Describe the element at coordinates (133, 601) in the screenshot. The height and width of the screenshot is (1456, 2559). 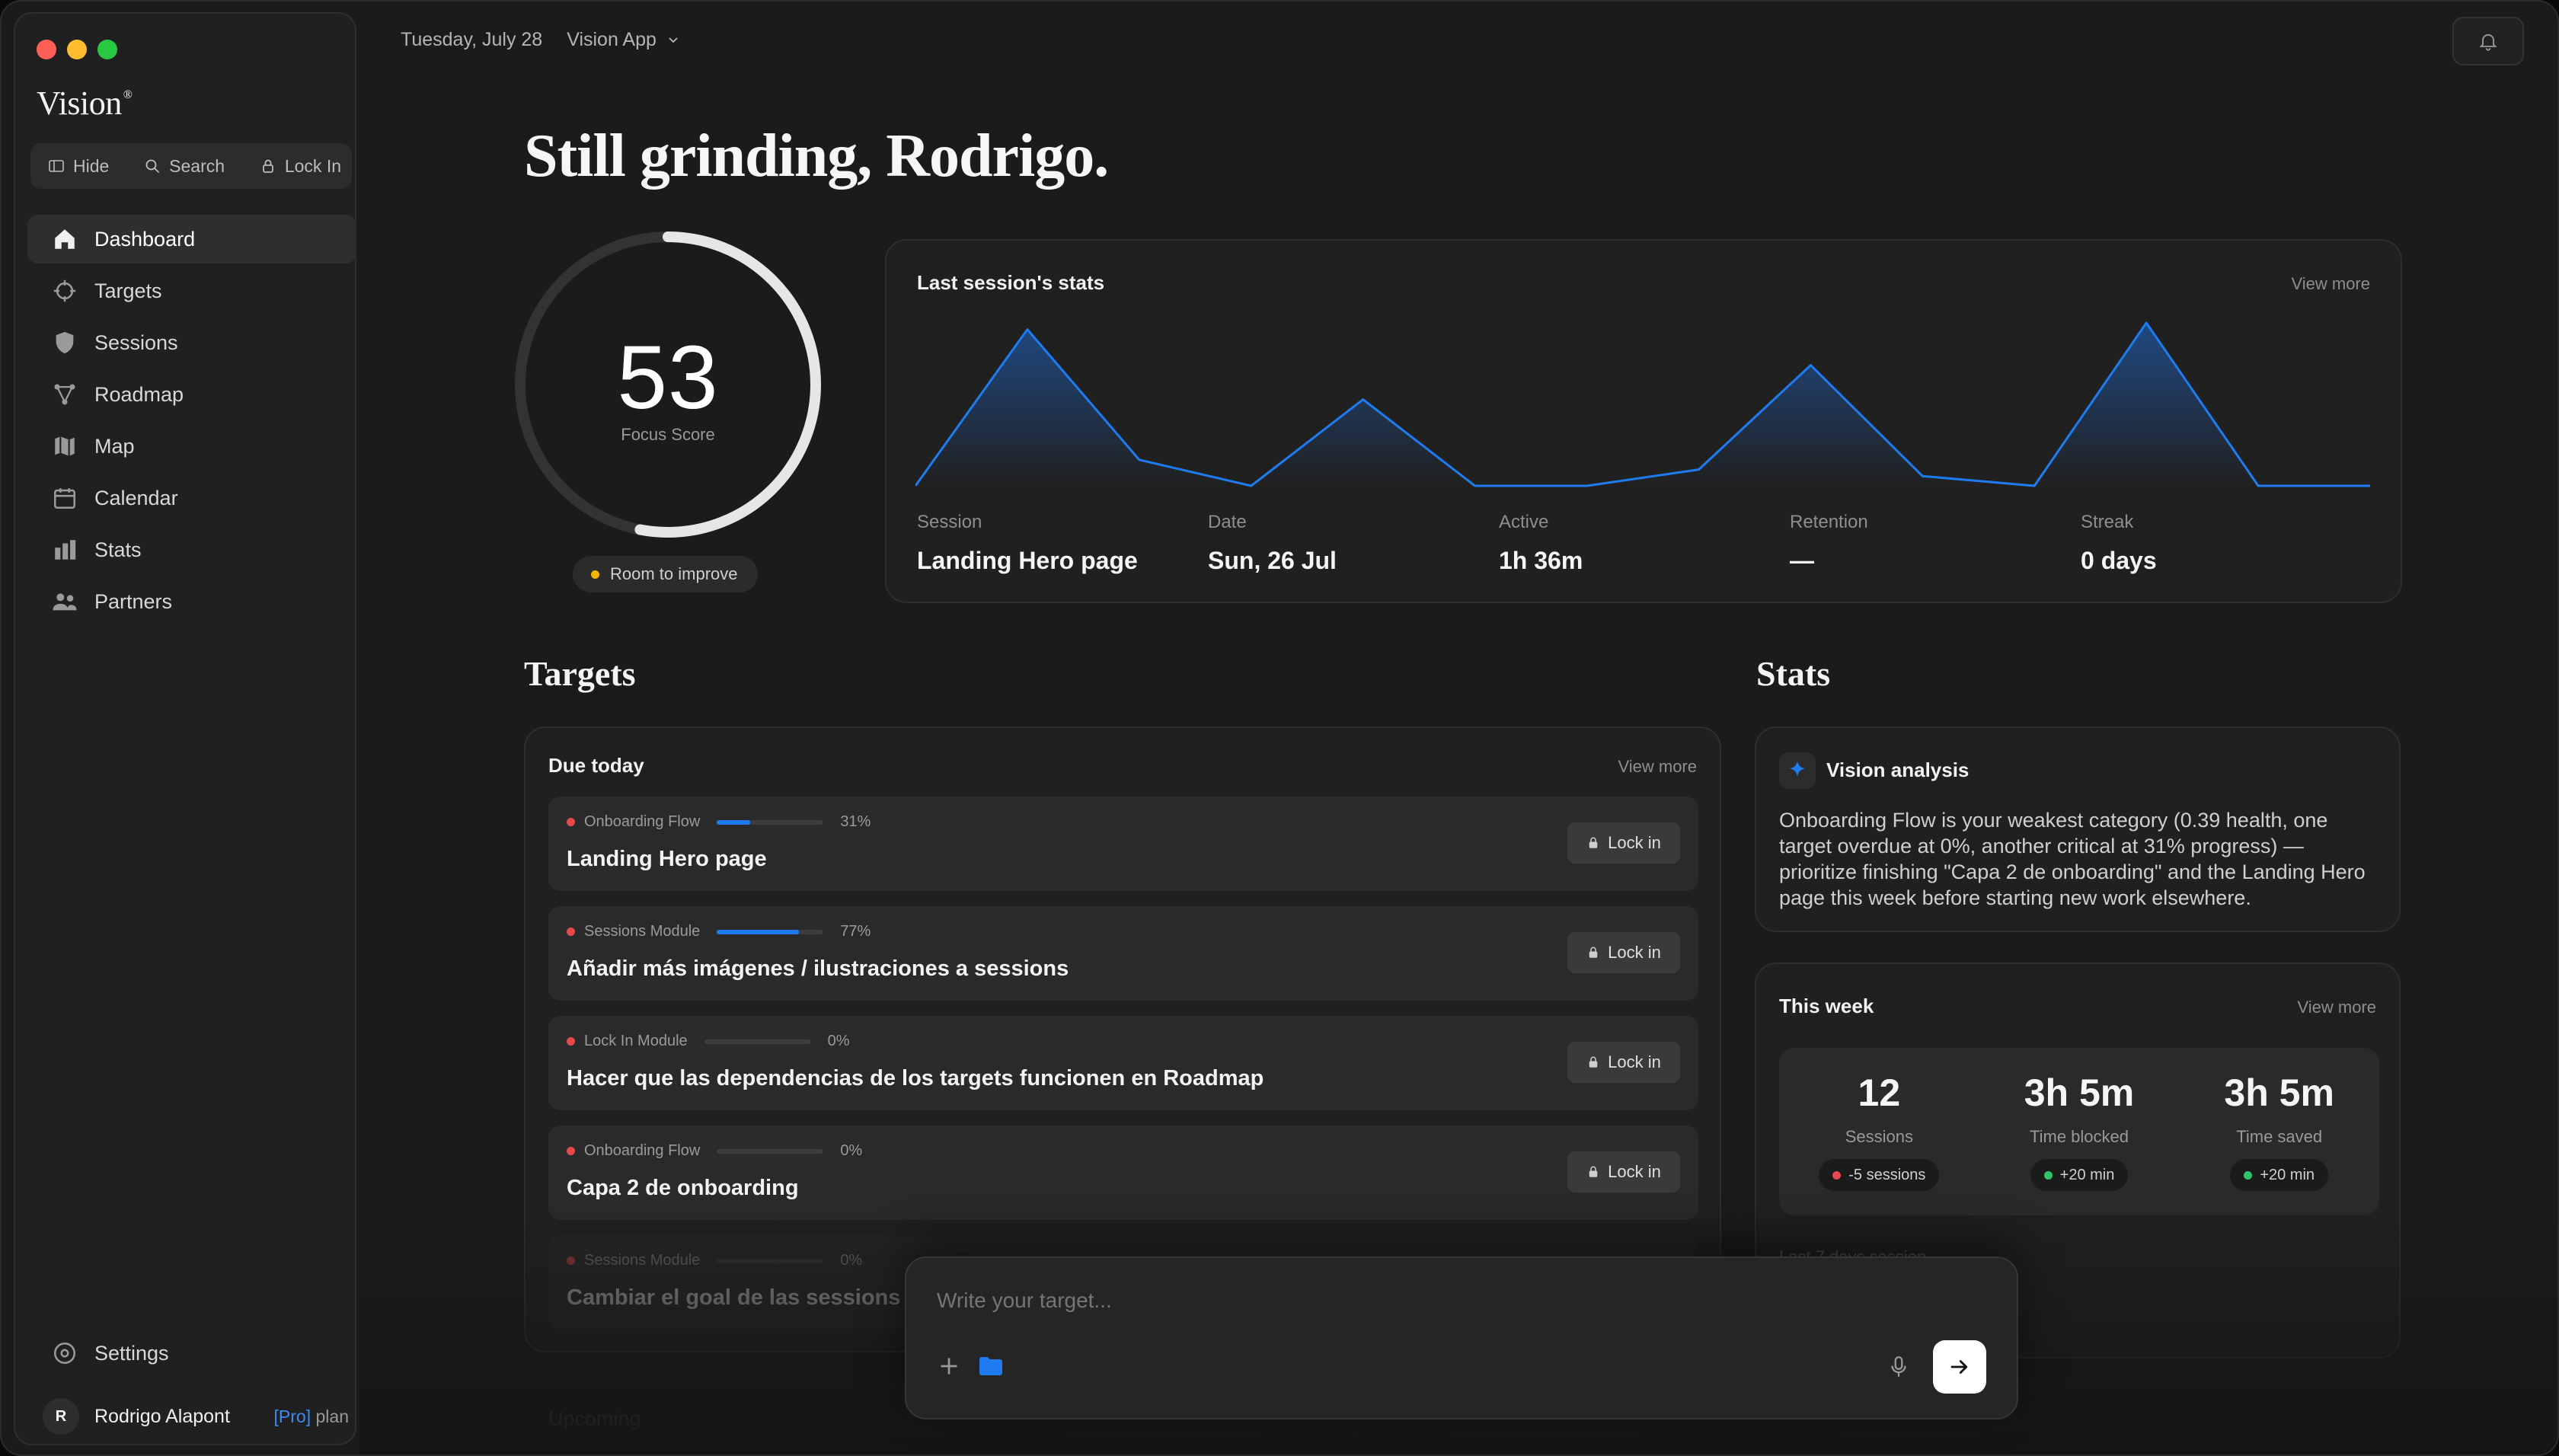
I see `sidebar-item-label: Partners` at that location.